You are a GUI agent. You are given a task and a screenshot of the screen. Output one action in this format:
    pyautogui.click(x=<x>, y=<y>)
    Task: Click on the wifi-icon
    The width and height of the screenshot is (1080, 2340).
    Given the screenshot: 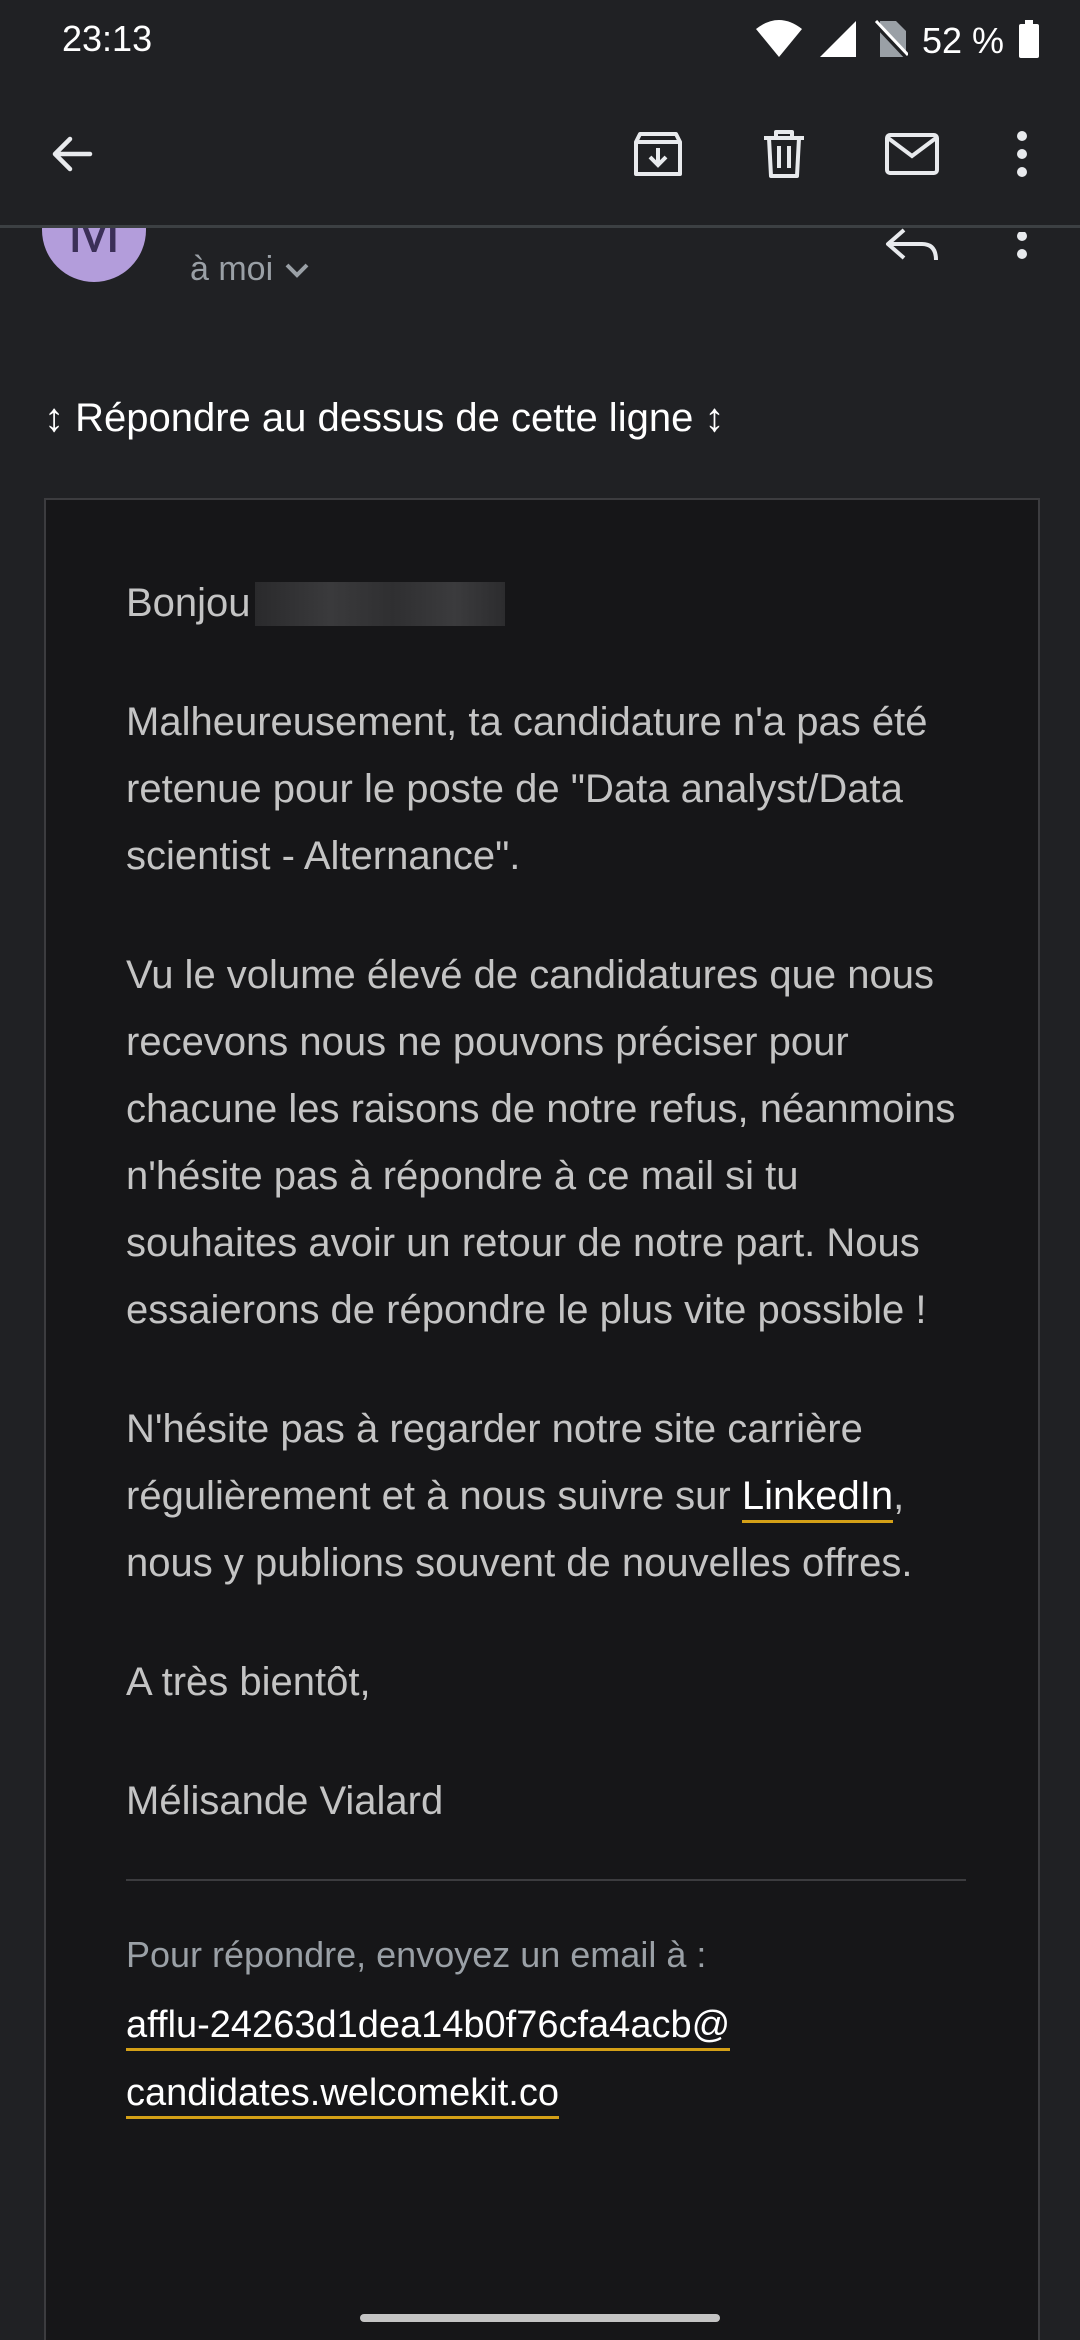 What is the action you would take?
    pyautogui.click(x=779, y=41)
    